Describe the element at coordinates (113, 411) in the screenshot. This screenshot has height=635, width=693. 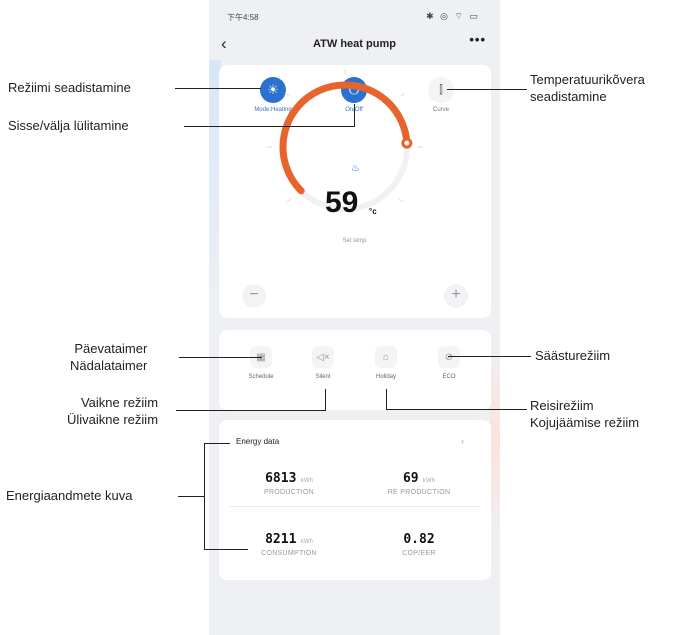
I see `annotation-silent: Vaikne režiim Ülivaikne režiim` at that location.